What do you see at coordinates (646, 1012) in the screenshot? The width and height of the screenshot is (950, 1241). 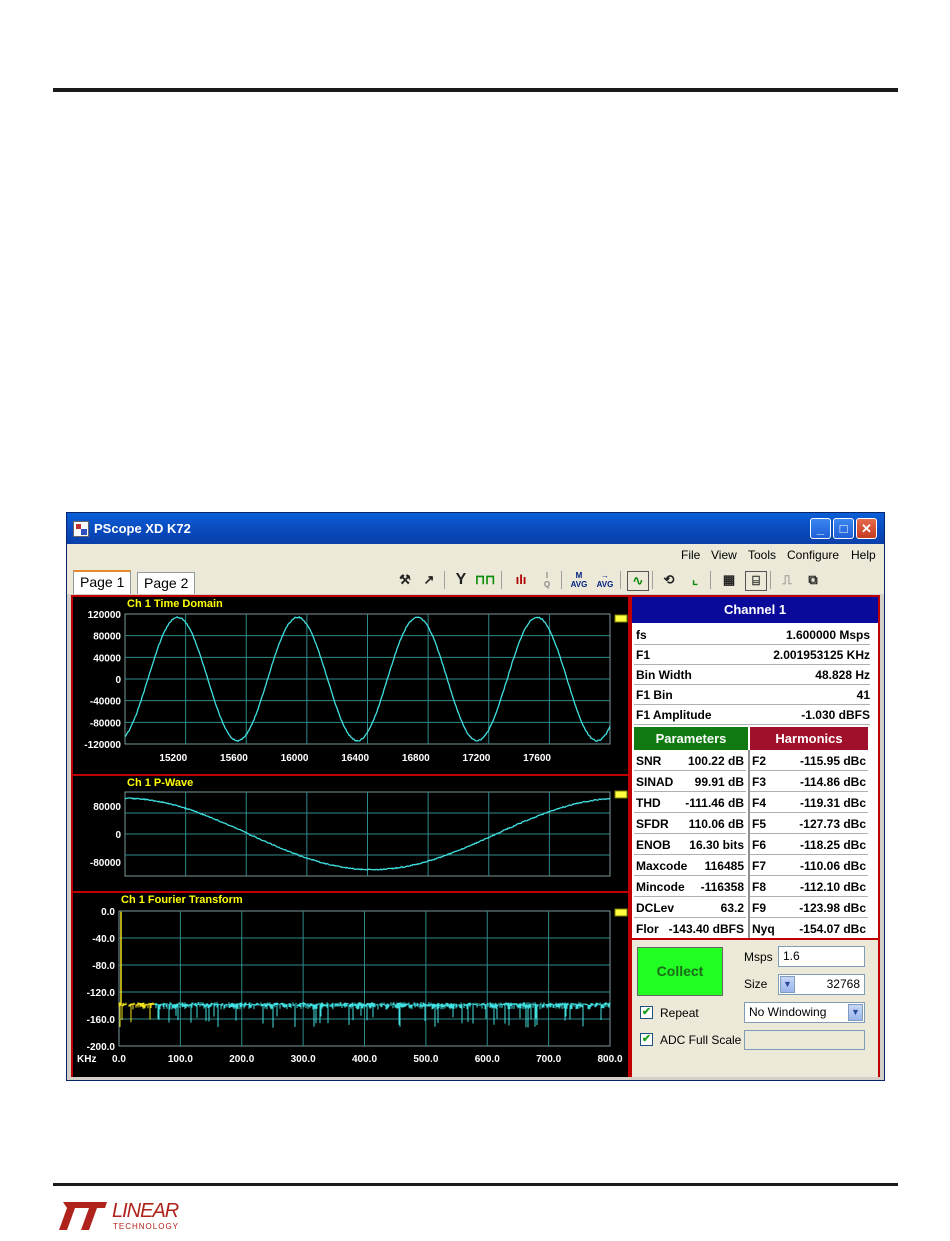 I see `repeat-checkbox: ✔` at bounding box center [646, 1012].